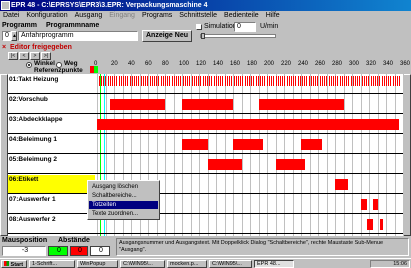 The height and width of the screenshot is (268, 411). Describe the element at coordinates (5, 5) in the screenshot. I see `app-icon` at that location.